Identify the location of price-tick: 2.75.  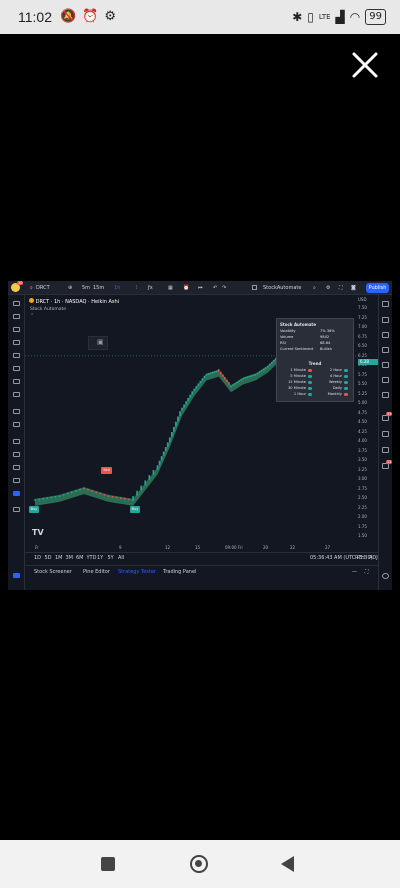
(362, 488).